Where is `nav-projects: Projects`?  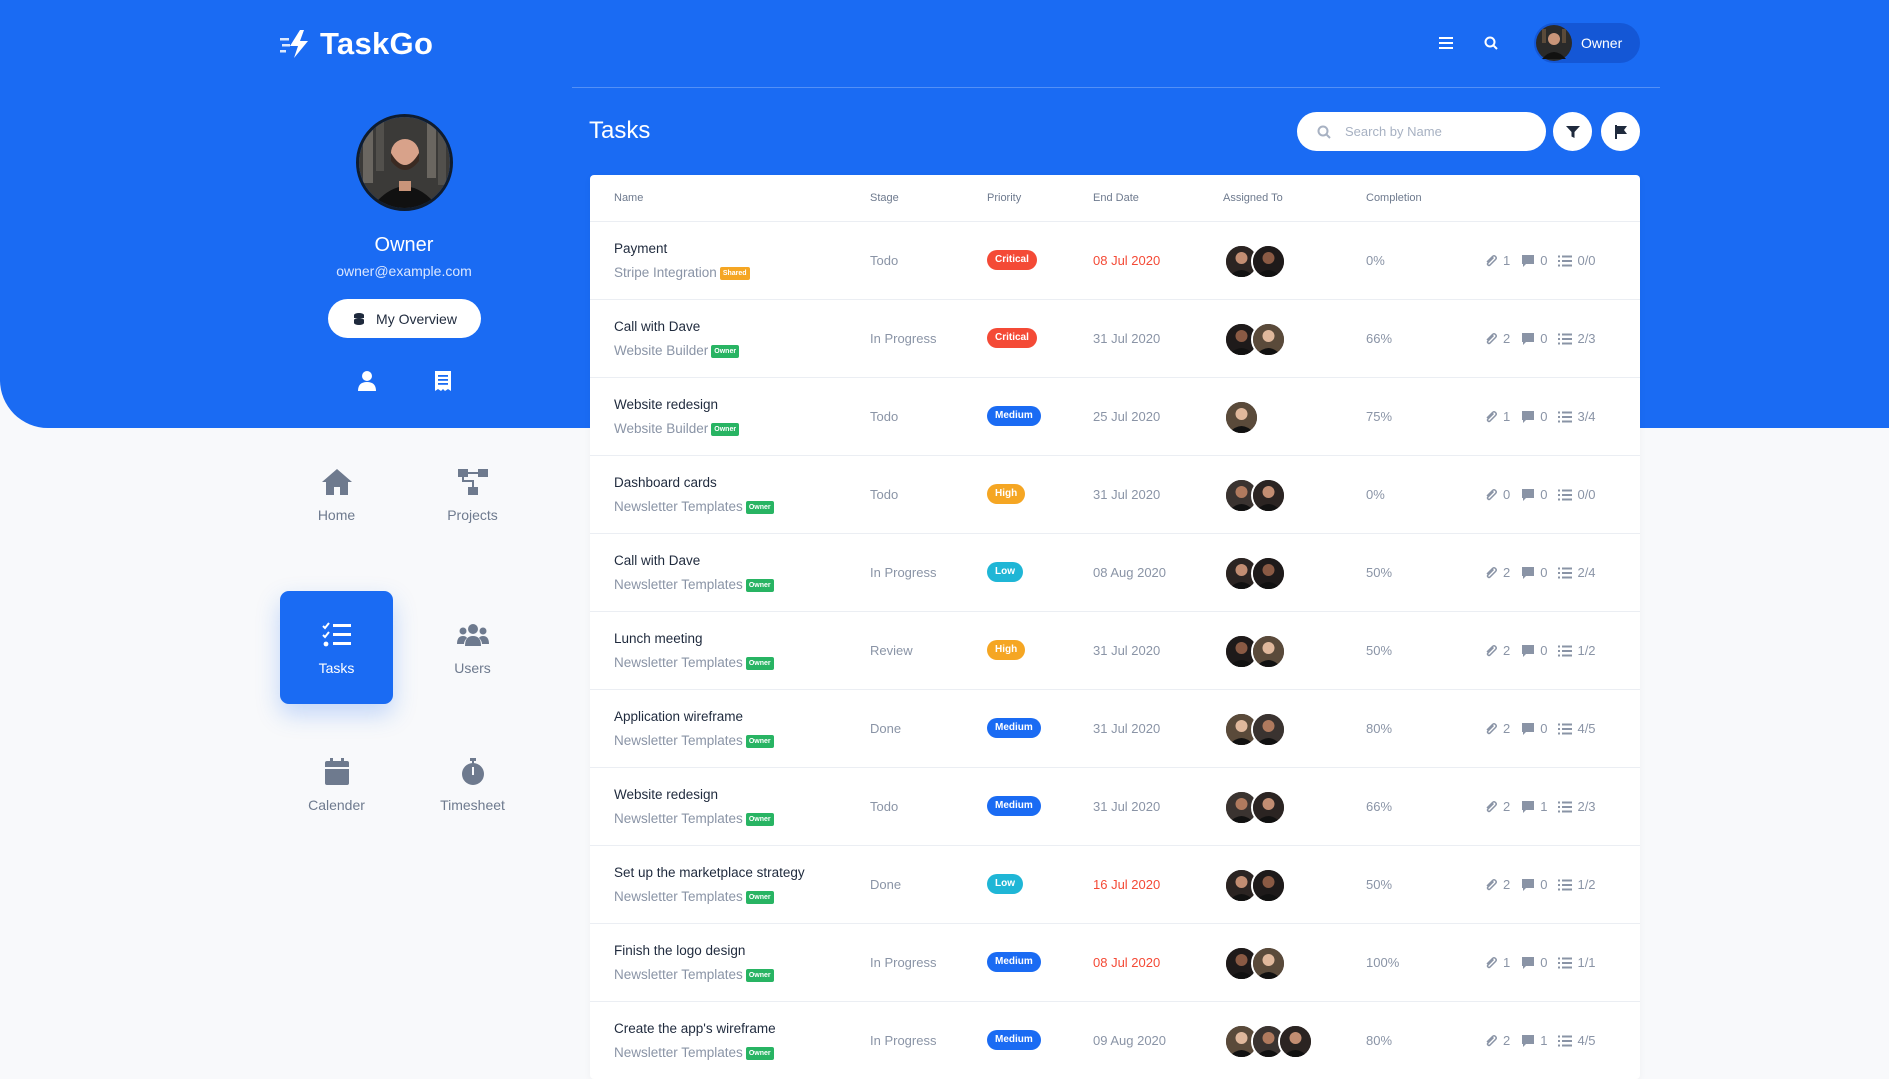 nav-projects: Projects is located at coordinates (472, 494).